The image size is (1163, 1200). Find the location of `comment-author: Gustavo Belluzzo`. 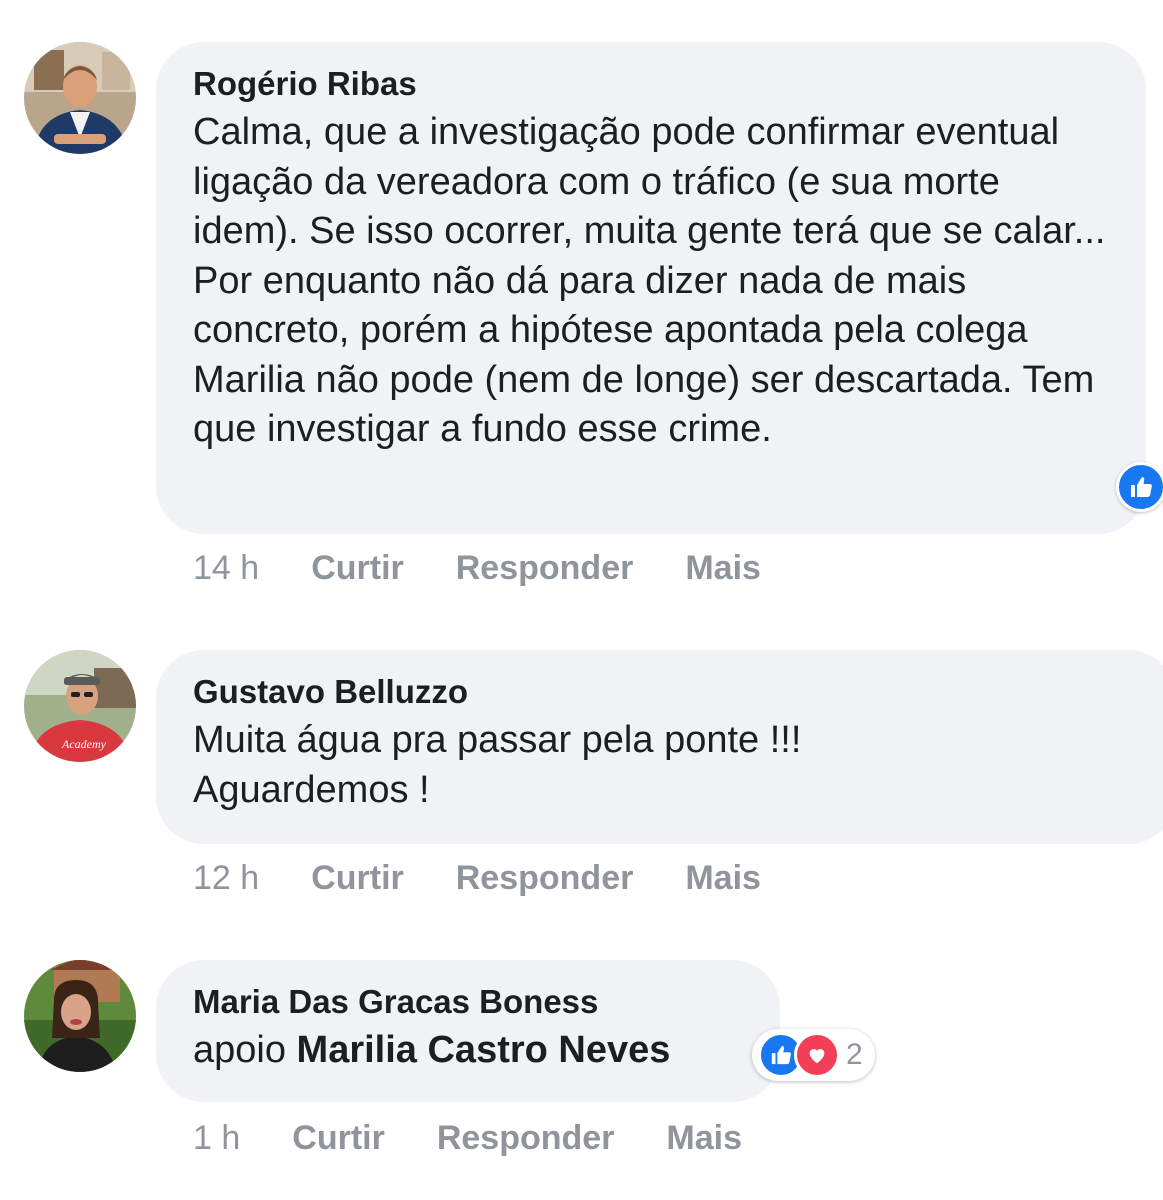

comment-author: Gustavo Belluzzo is located at coordinates (666, 692).